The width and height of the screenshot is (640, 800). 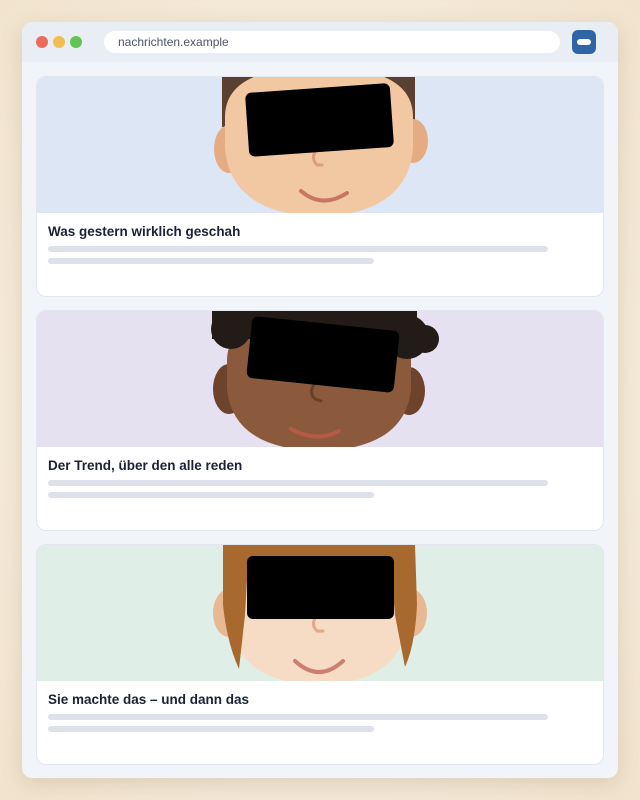 What do you see at coordinates (144, 231) in the screenshot?
I see `article-title: Was gestern wirklich geschah` at bounding box center [144, 231].